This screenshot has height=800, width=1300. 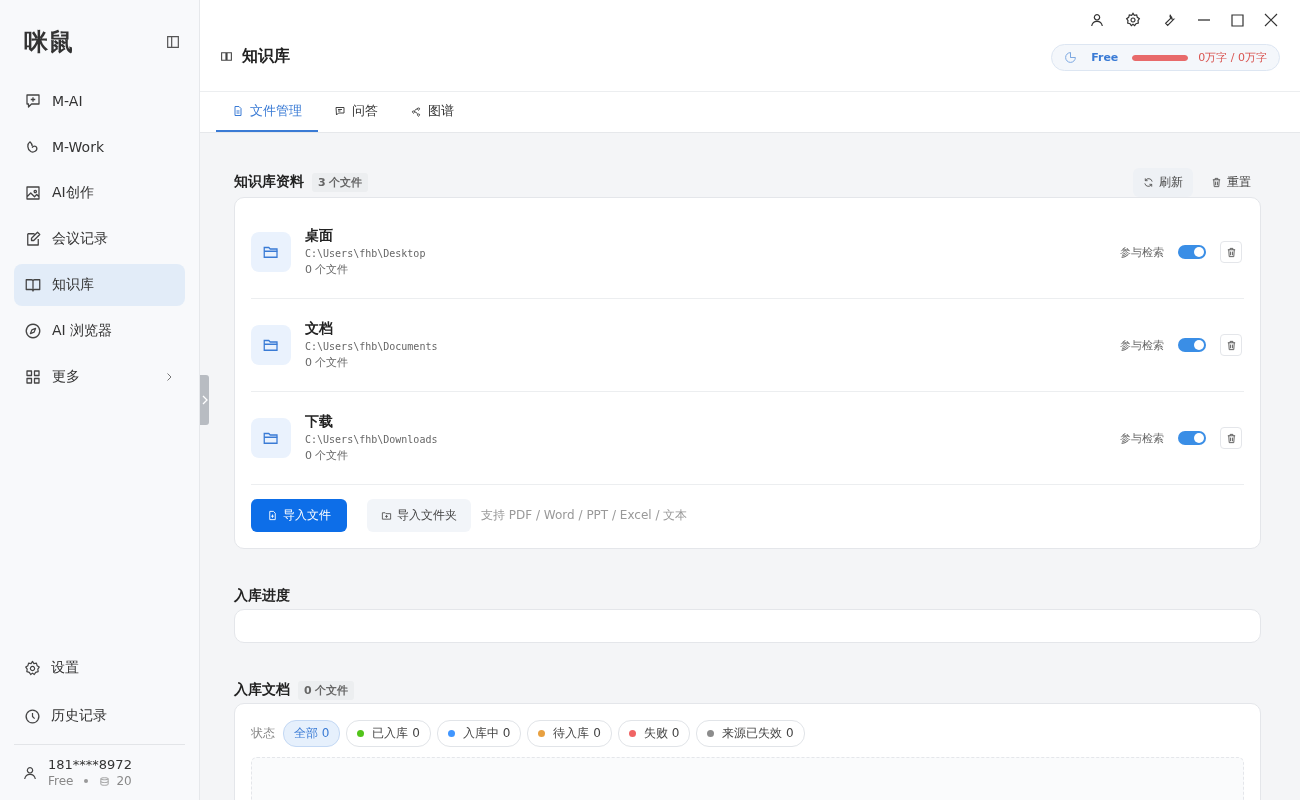 What do you see at coordinates (99, 147) in the screenshot?
I see `nav-item: M-Work` at bounding box center [99, 147].